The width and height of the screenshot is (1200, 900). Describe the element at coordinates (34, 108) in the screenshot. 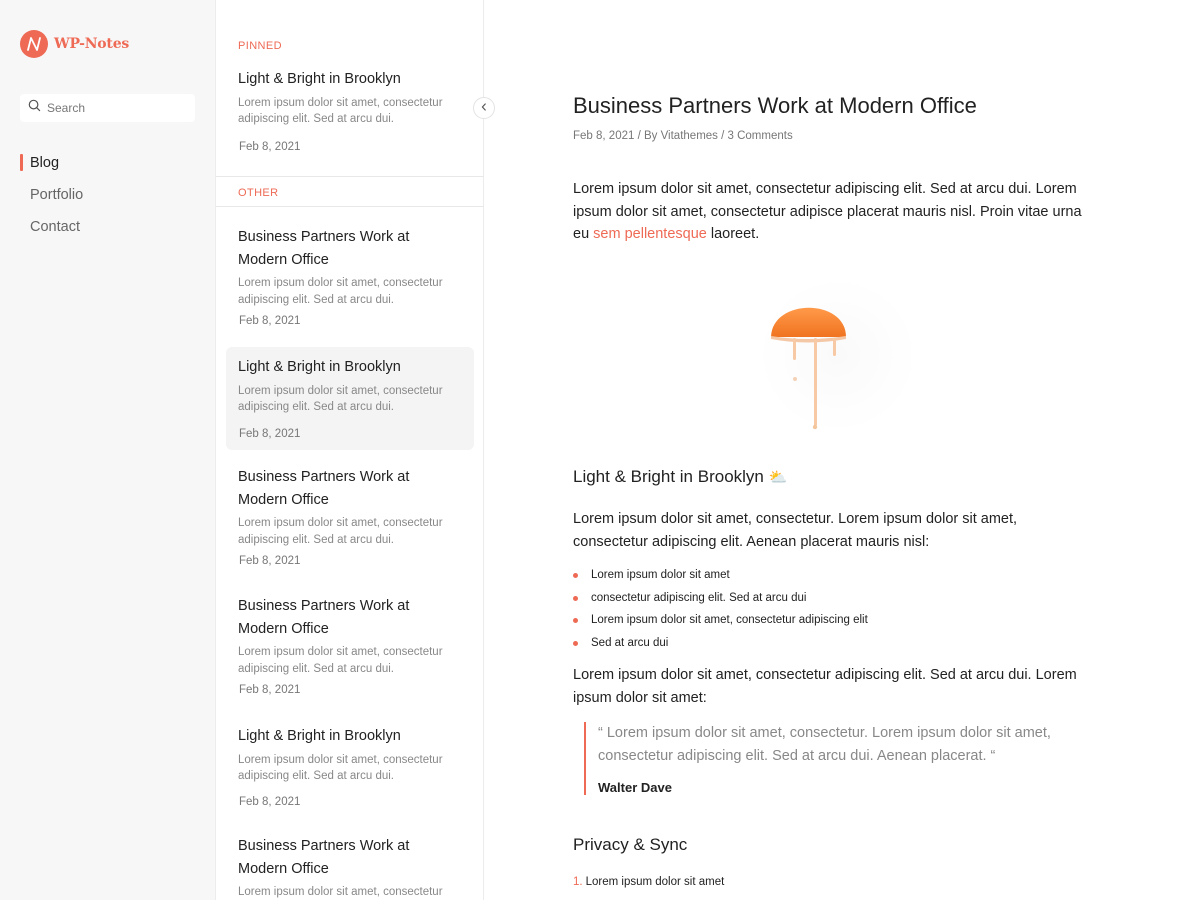

I see `search-icon` at that location.